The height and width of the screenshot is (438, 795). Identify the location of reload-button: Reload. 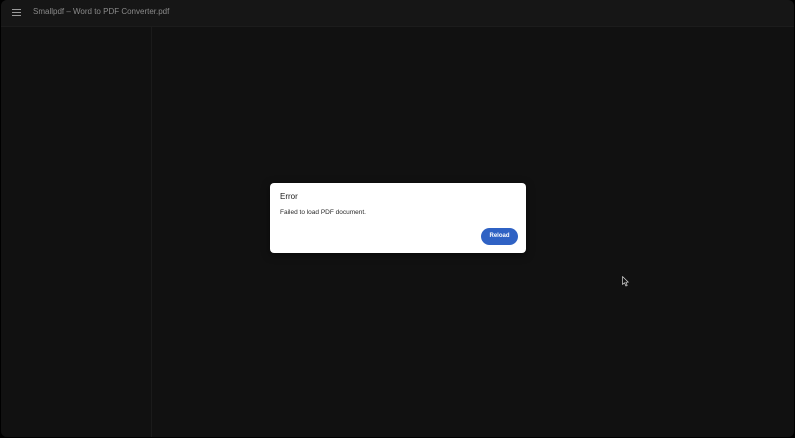
(499, 236).